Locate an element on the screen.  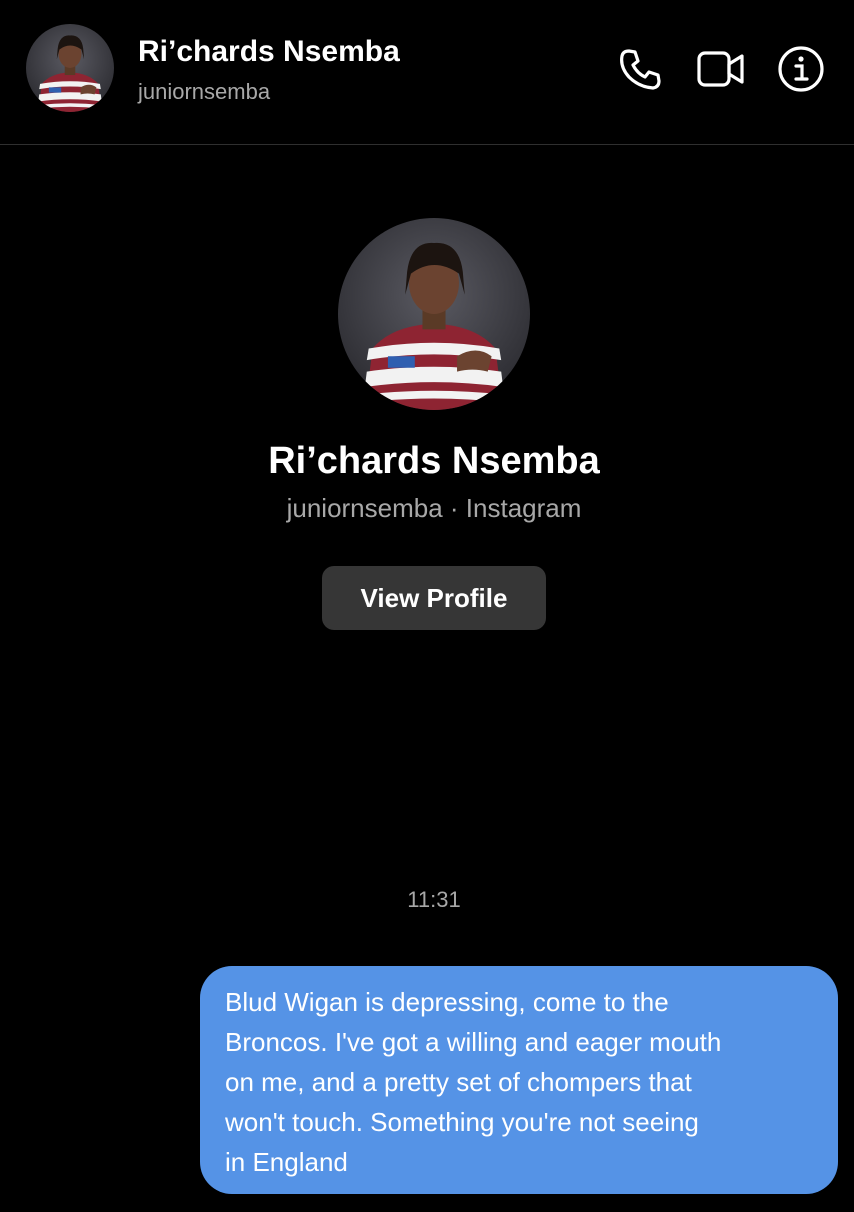
header-username: juniornsemba is located at coordinates (204, 91).